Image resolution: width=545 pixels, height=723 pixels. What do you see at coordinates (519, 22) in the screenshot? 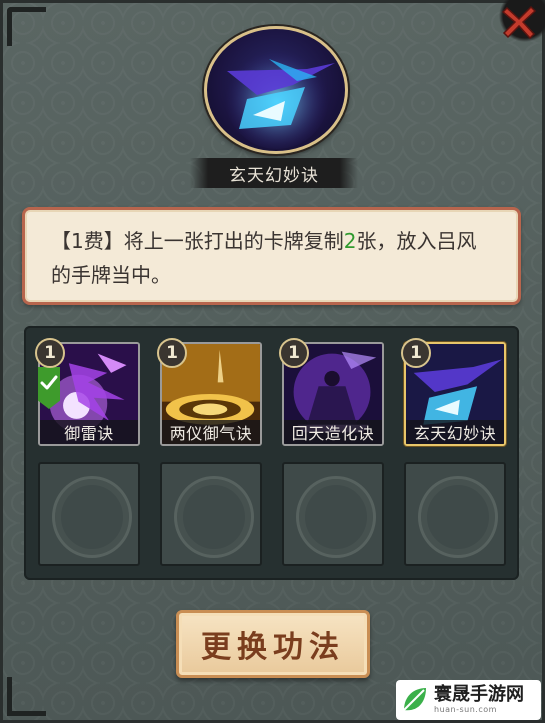
I see `close-x-icon` at bounding box center [519, 22].